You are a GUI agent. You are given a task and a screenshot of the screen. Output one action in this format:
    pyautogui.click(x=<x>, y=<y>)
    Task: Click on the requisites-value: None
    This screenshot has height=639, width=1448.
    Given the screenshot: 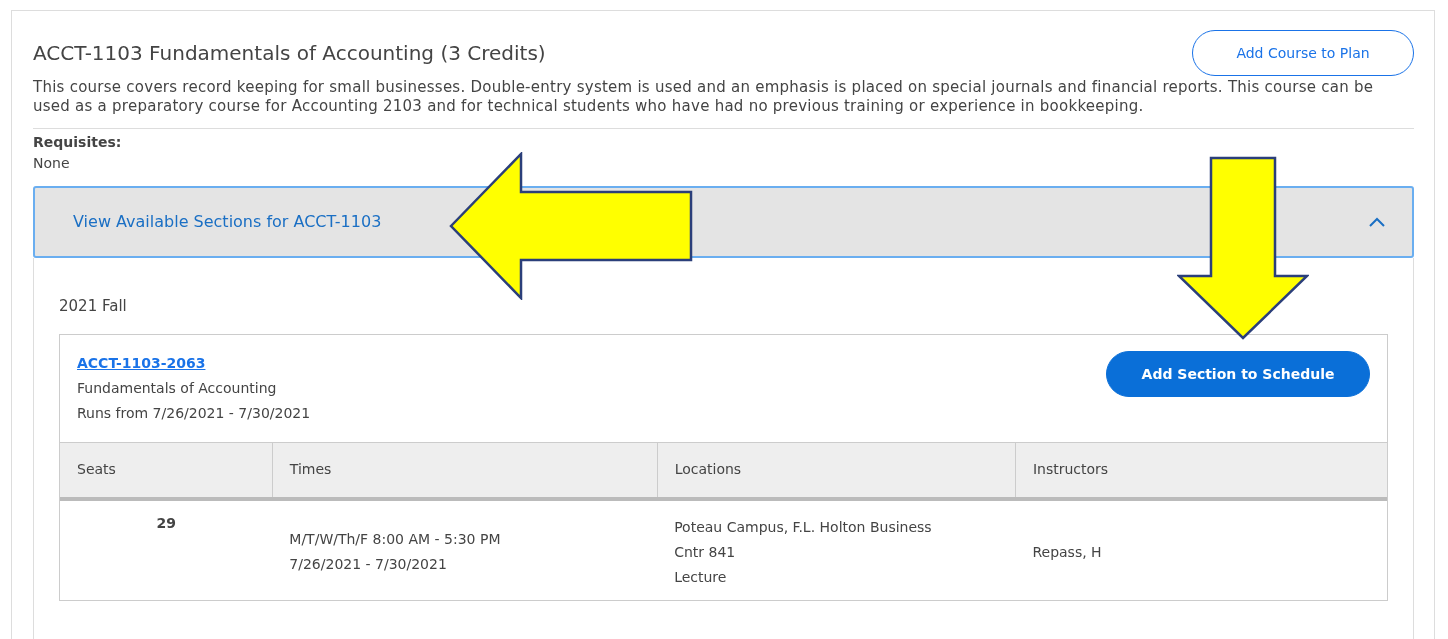 What is the action you would take?
    pyautogui.click(x=52, y=163)
    